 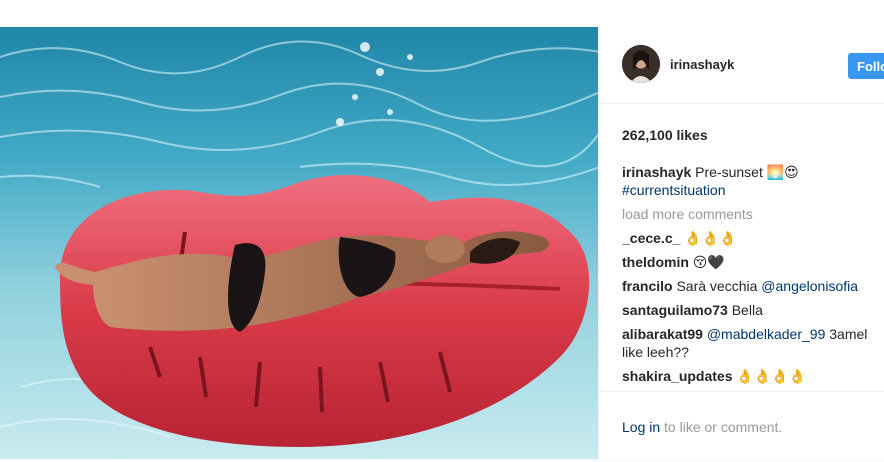 I want to click on comment-text: 👌👌👌👌, so click(x=771, y=376).